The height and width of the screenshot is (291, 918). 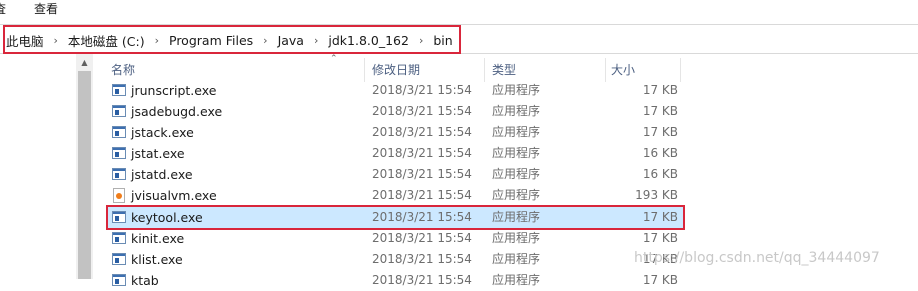 What do you see at coordinates (334, 59) in the screenshot?
I see `sort-ascending-icon: ⌃` at bounding box center [334, 59].